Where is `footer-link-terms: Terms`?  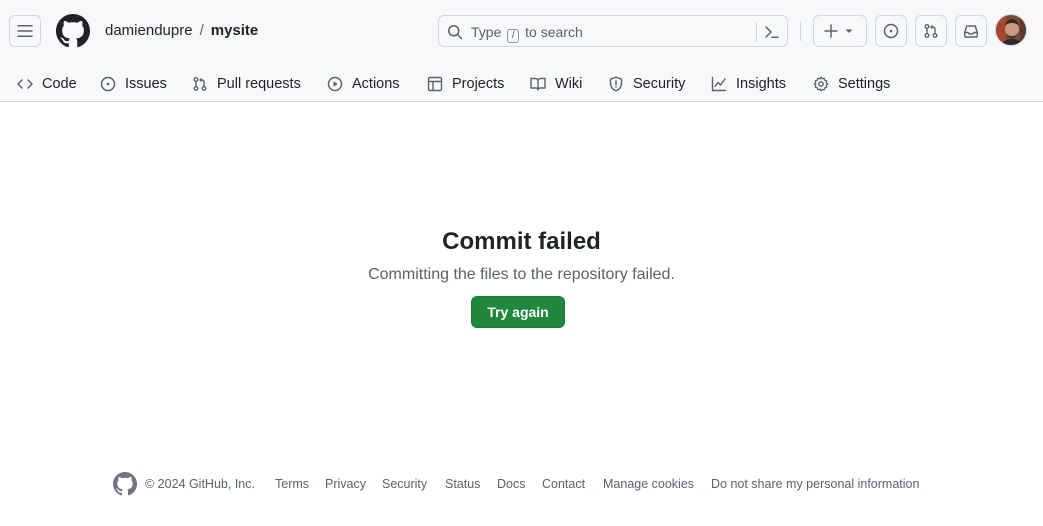
footer-link-terms: Terms is located at coordinates (292, 484).